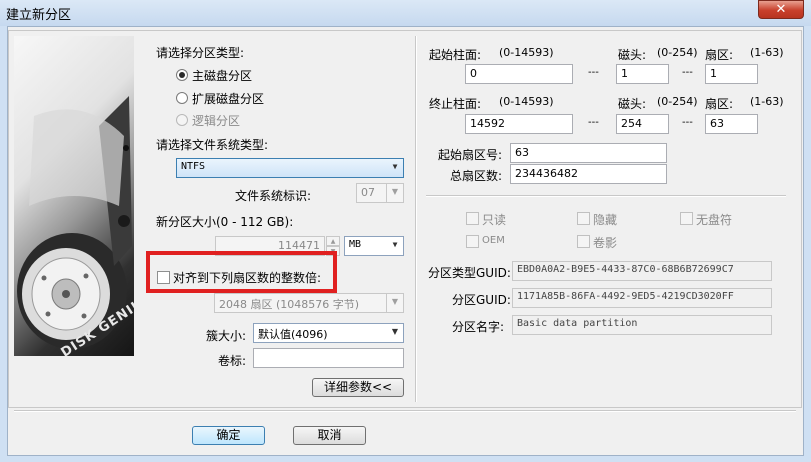  What do you see at coordinates (182, 75) in the screenshot?
I see `radio-primary` at bounding box center [182, 75].